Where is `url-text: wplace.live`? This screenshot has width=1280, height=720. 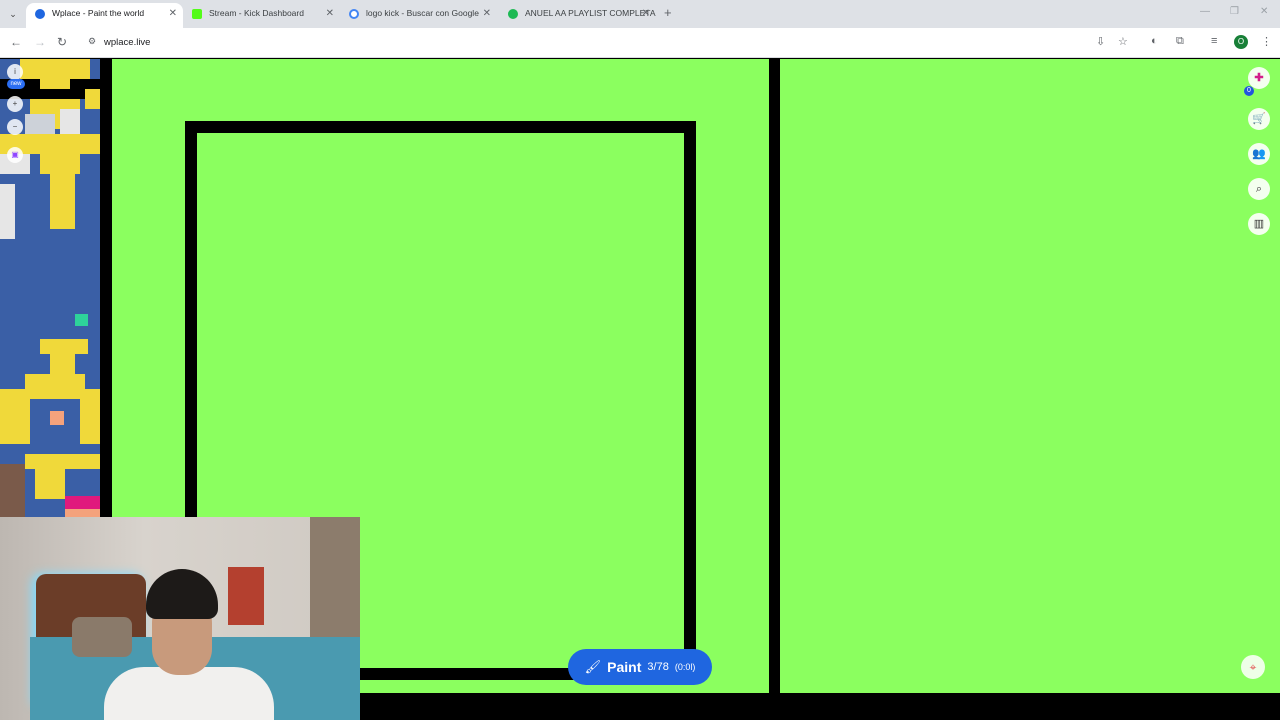 url-text: wplace.live is located at coordinates (127, 42).